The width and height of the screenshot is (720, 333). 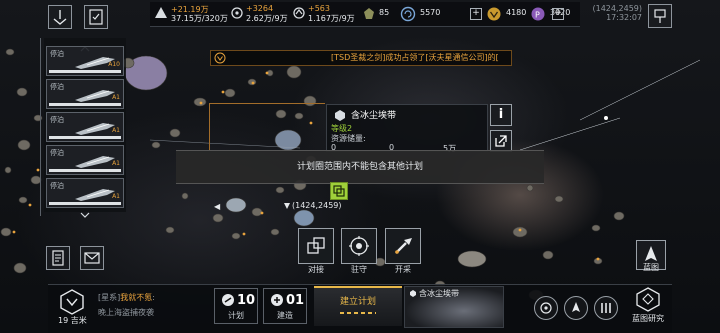 What do you see at coordinates (357, 302) in the screenshot?
I see `create-plan-label: 建立计划` at bounding box center [357, 302].